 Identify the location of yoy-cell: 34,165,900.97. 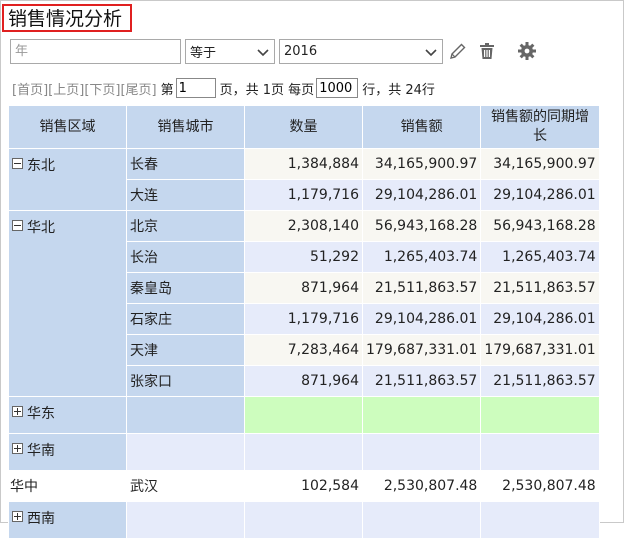
(540, 164).